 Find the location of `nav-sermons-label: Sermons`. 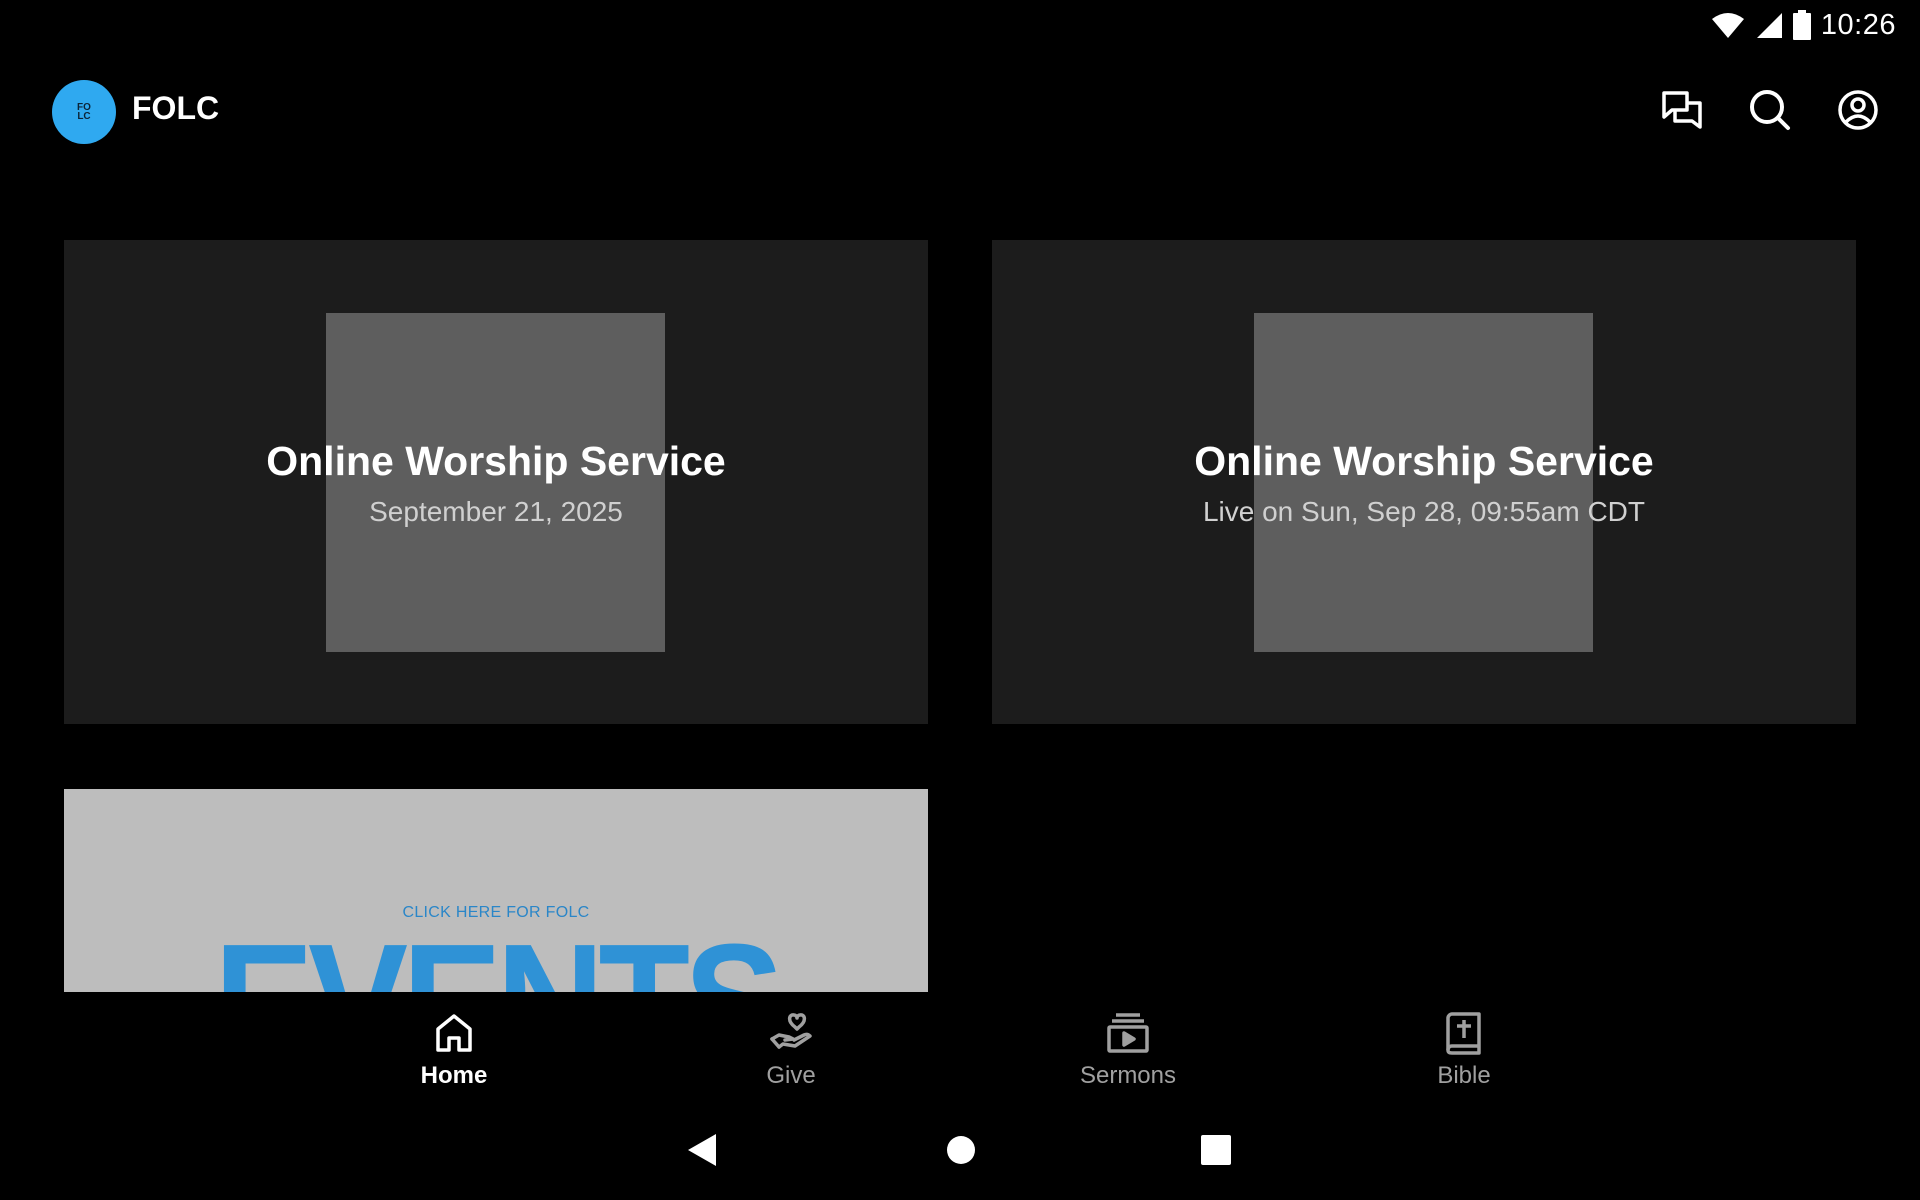

nav-sermons-label: Sermons is located at coordinates (1128, 1075).